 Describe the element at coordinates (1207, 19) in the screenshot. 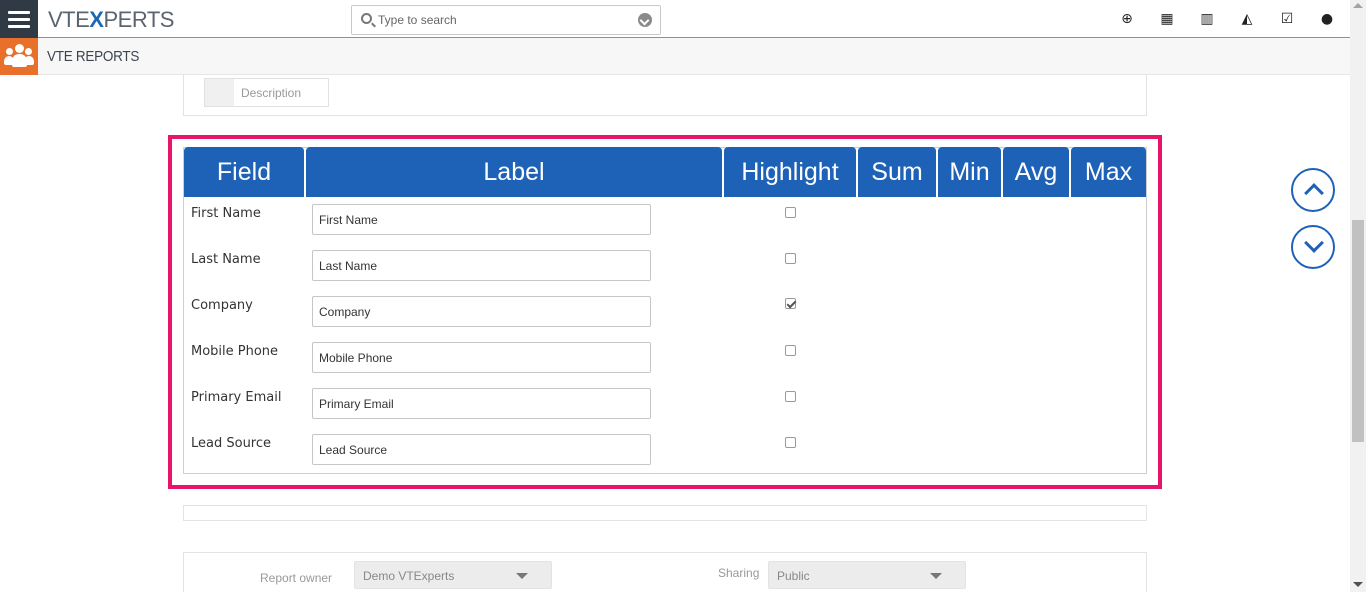

I see `bar-chart-icon: ▥` at that location.